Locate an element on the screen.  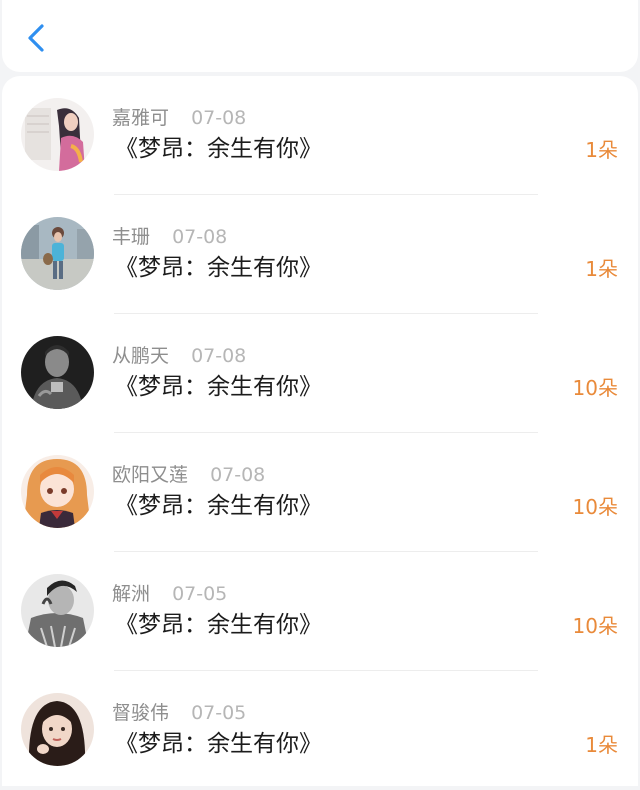
list-item: 解洲 07-05 《梦昂：余生有你》 10朵 is located at coordinates (320, 611).